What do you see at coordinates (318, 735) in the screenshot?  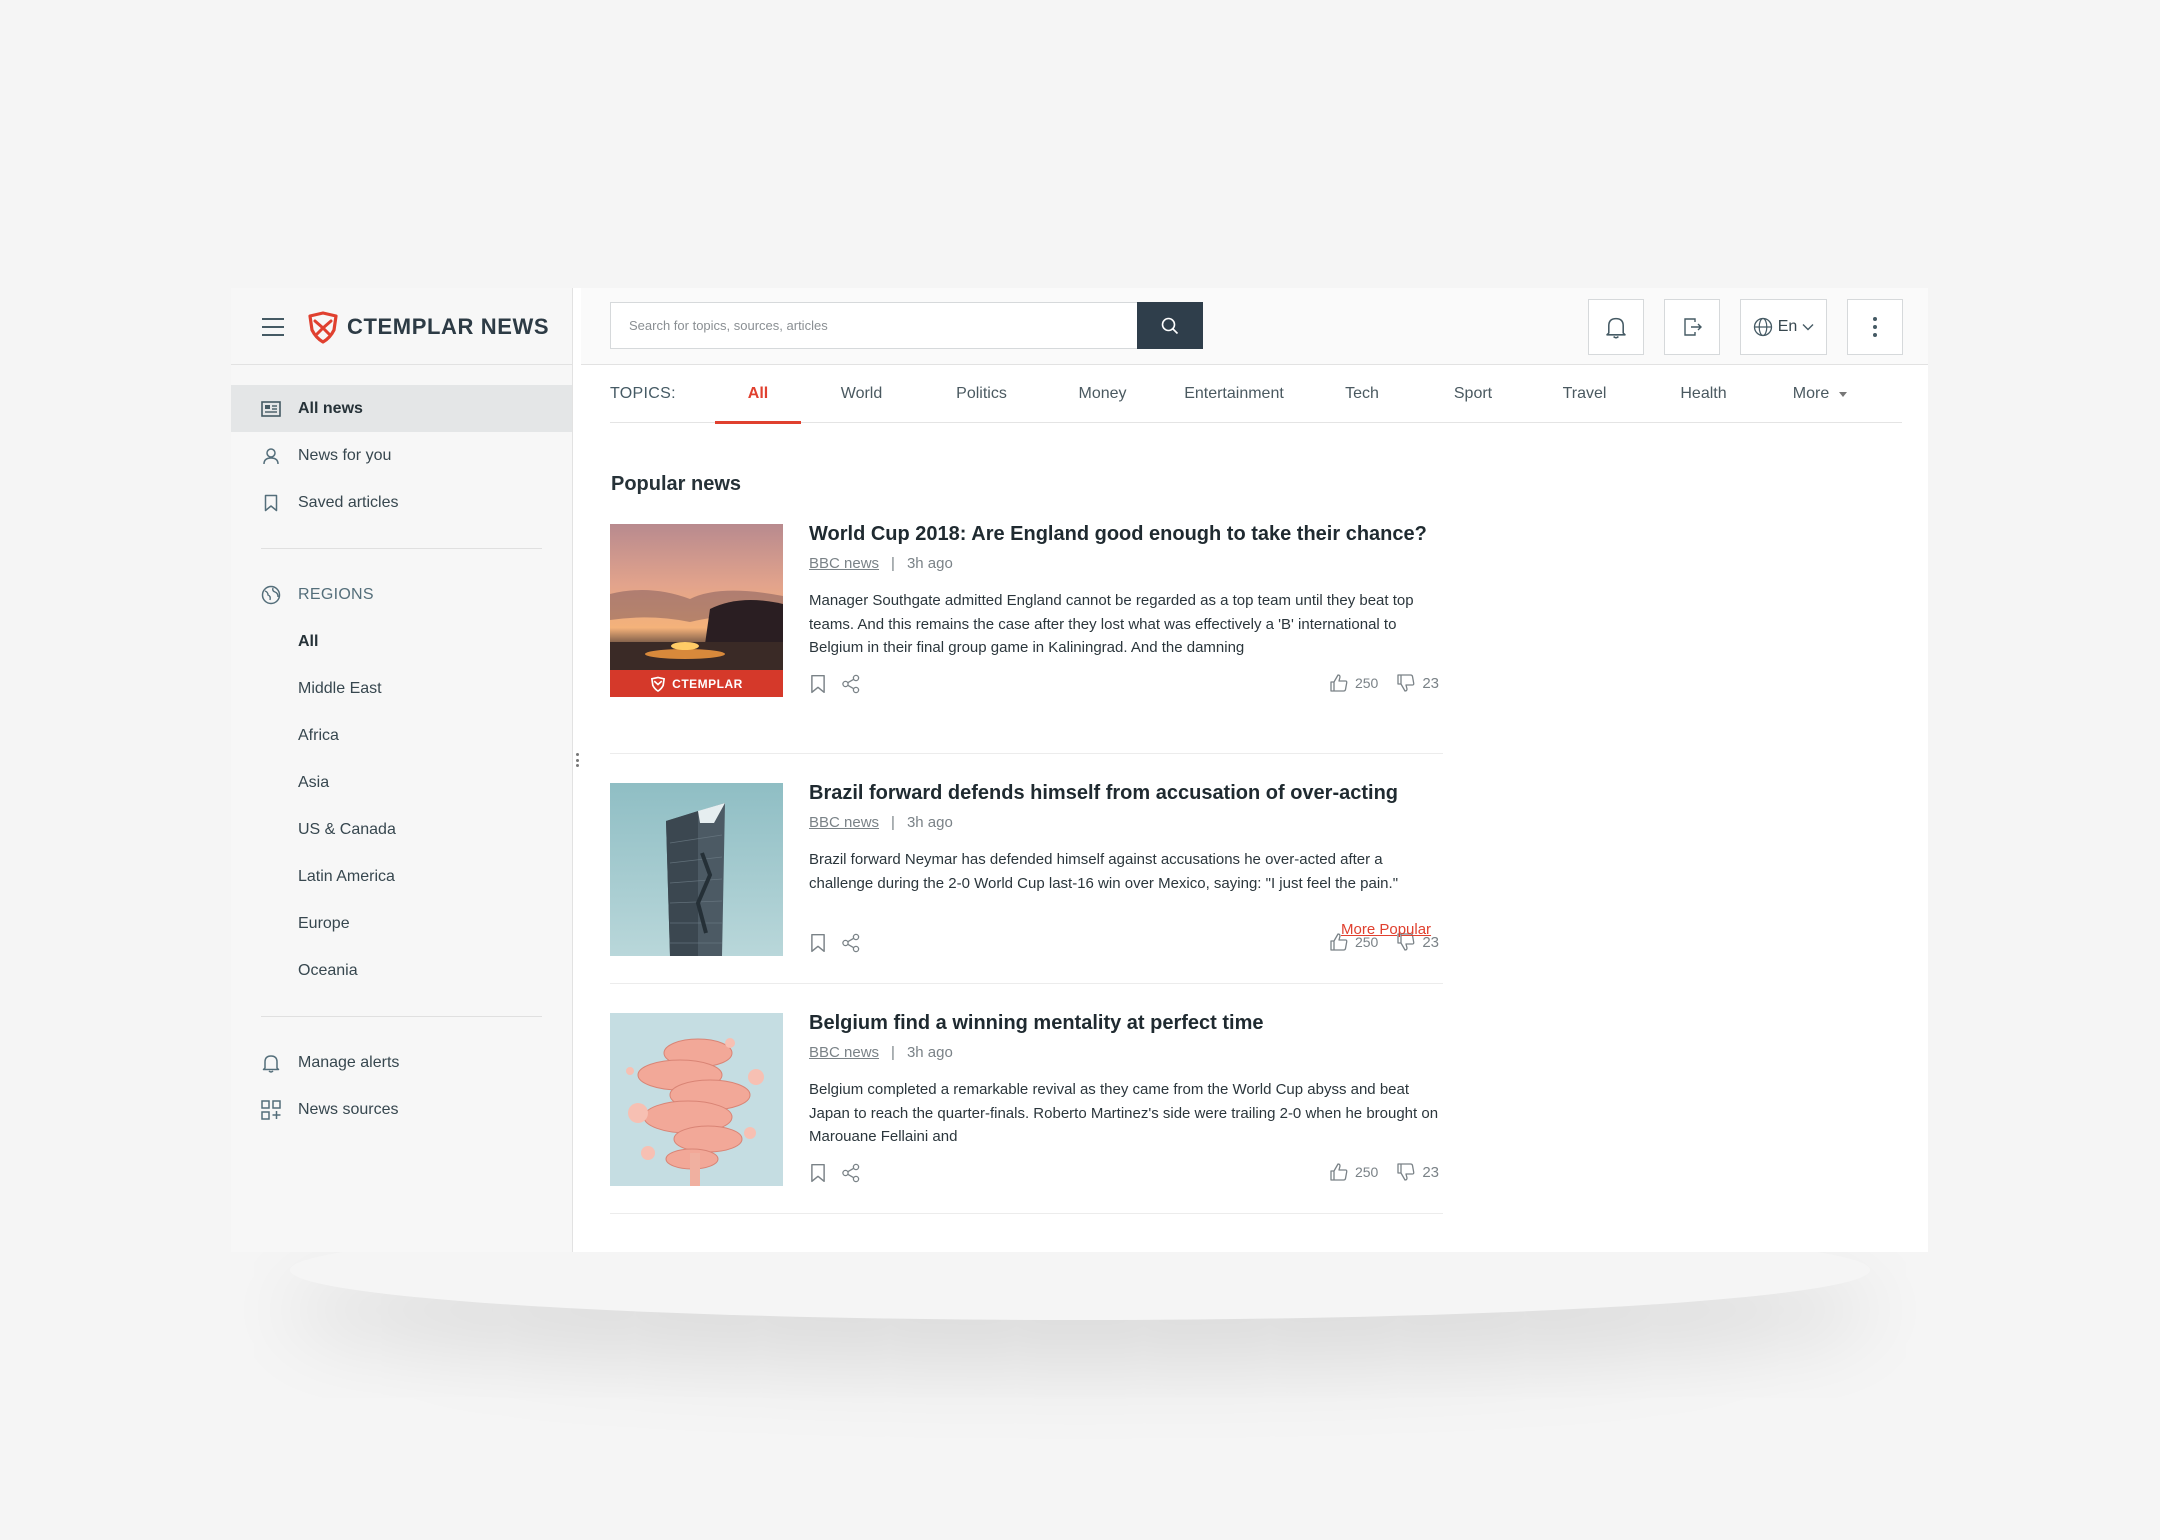 I see `region-label: Africa` at bounding box center [318, 735].